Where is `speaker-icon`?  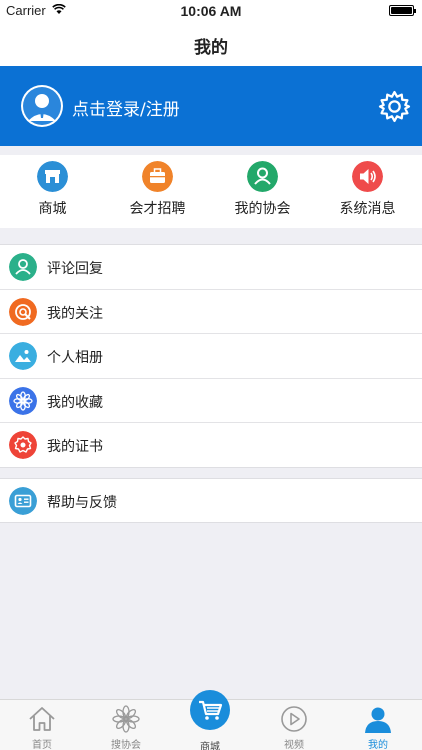
speaker-icon is located at coordinates (367, 176).